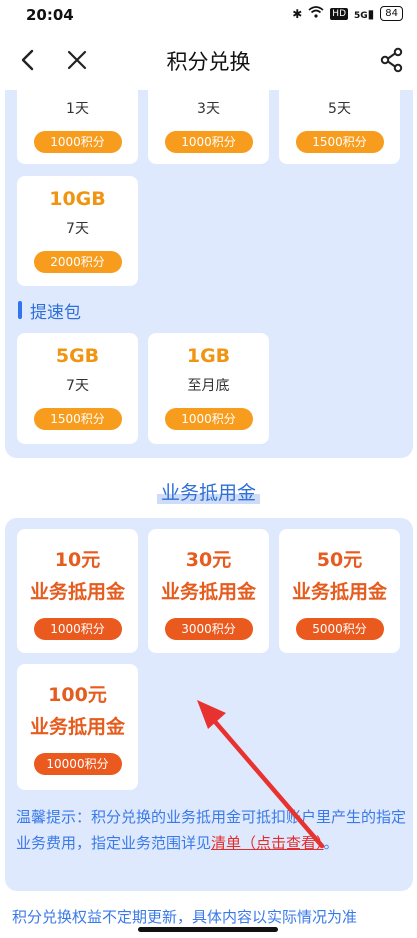  I want to click on section-marker, so click(20, 310).